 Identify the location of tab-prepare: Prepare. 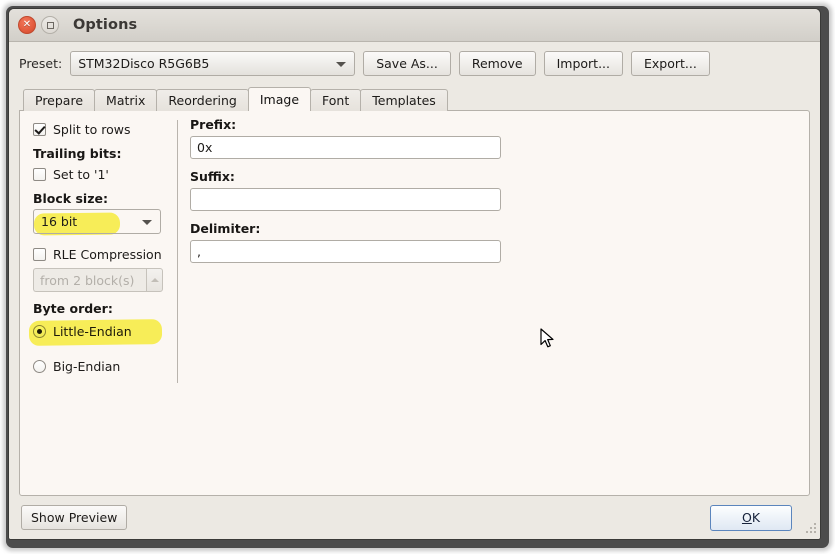
(59, 100).